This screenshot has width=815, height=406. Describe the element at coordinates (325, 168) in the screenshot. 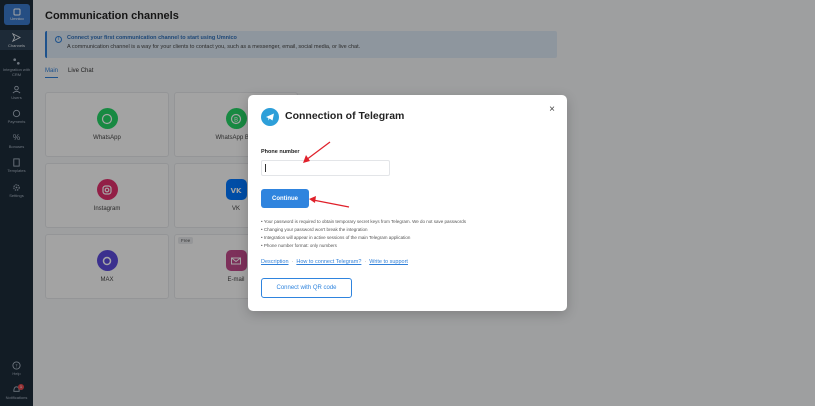

I see `phone-number-input` at that location.